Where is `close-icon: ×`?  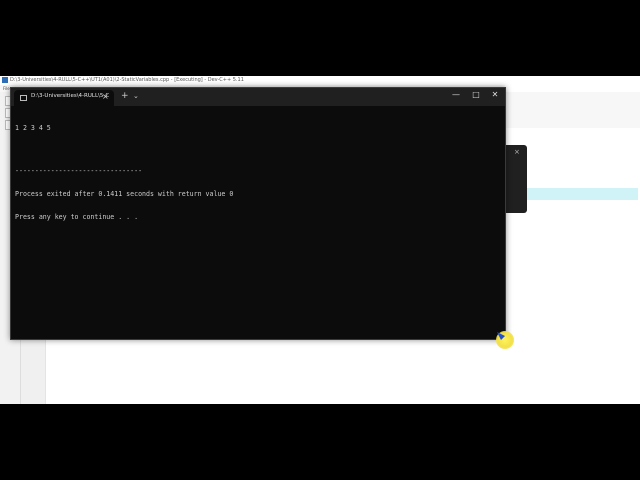
close-icon: × is located at coordinates (517, 152).